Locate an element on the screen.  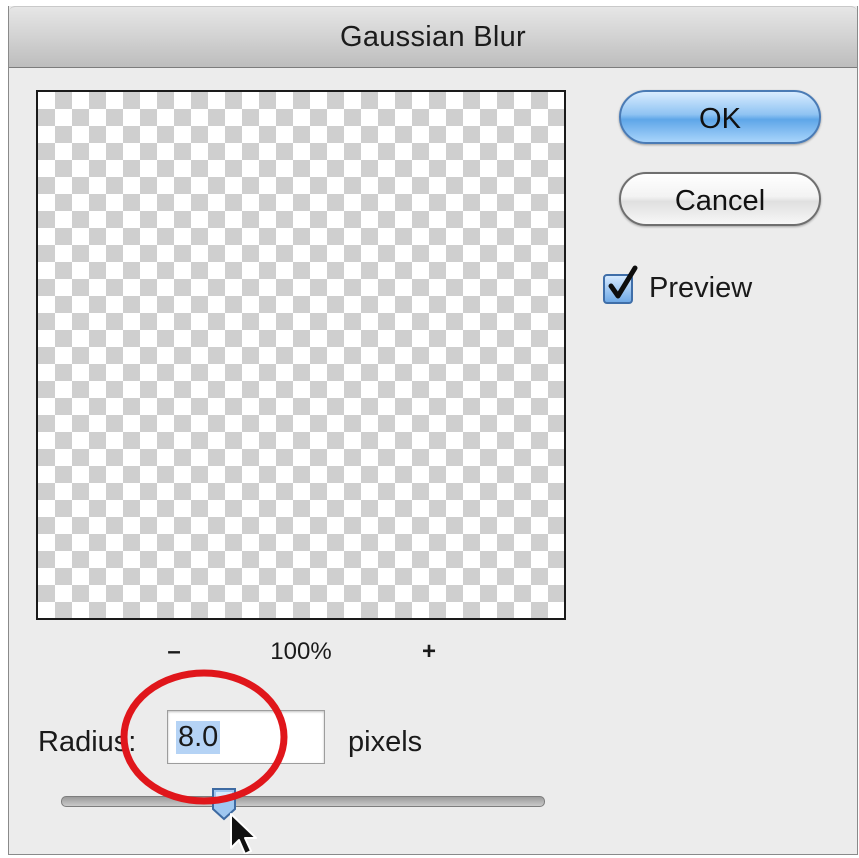
zoom-level: 100% is located at coordinates (301, 651).